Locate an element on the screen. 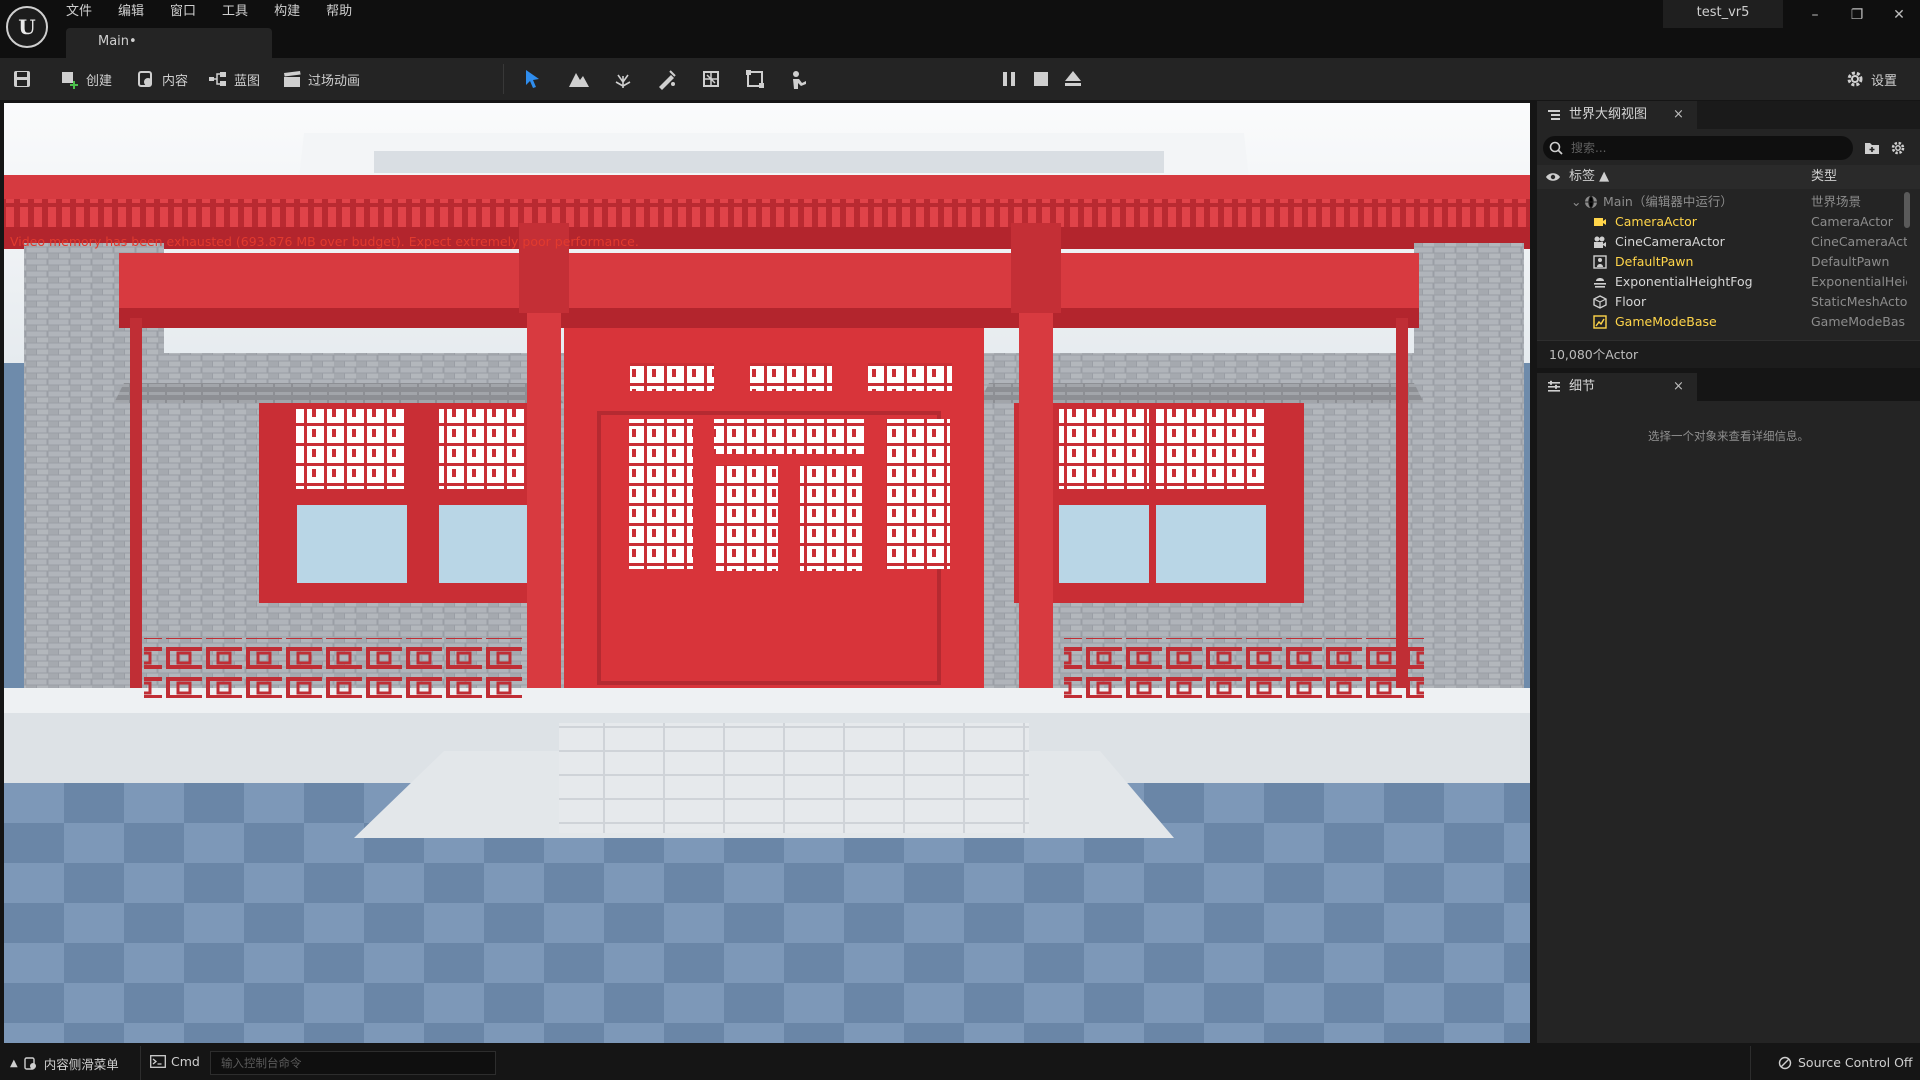  content-button: 内容 is located at coordinates (162, 79).